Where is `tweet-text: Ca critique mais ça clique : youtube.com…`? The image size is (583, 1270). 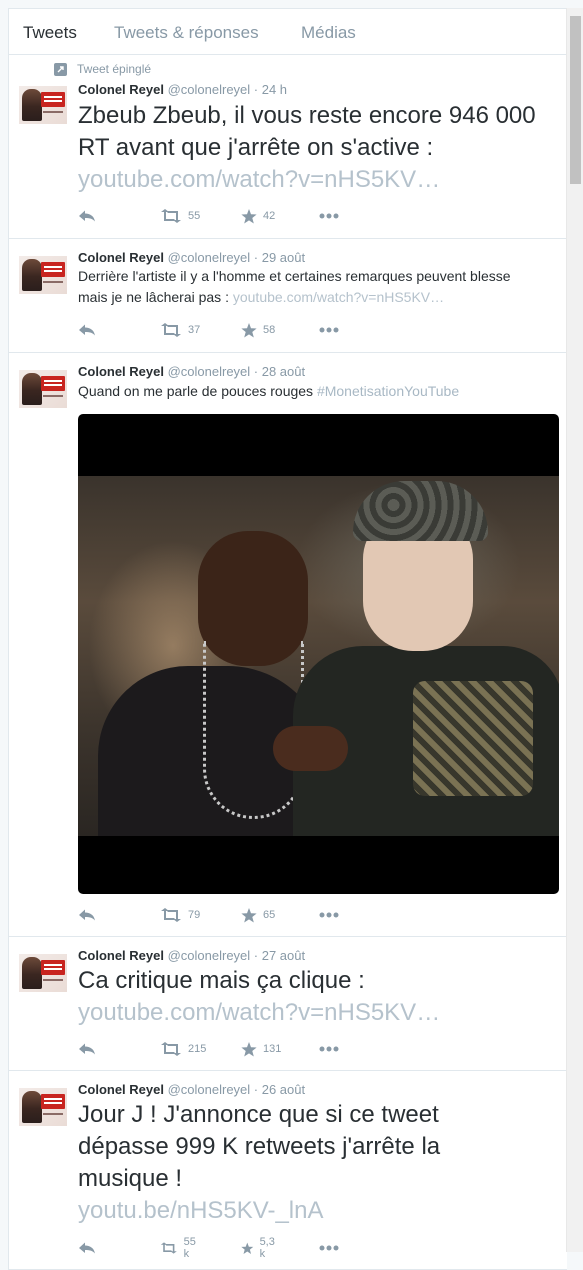
tweet-text: Ca critique mais ça clique : youtube.com… is located at coordinates (318, 997).